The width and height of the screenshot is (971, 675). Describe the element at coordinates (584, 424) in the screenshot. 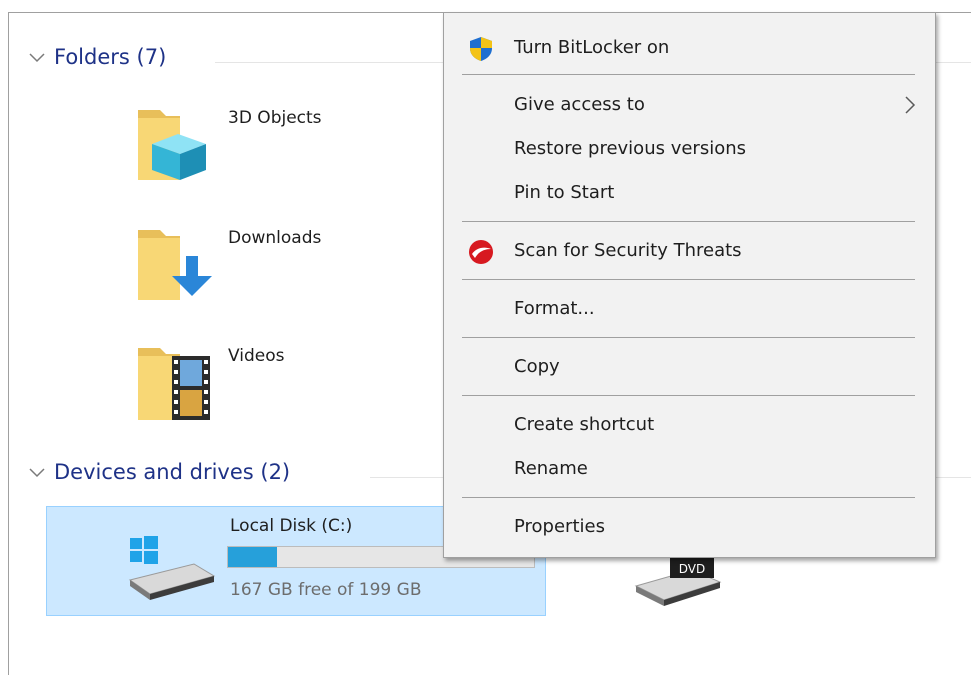

I see `menu-item-label: Create shortcut` at that location.